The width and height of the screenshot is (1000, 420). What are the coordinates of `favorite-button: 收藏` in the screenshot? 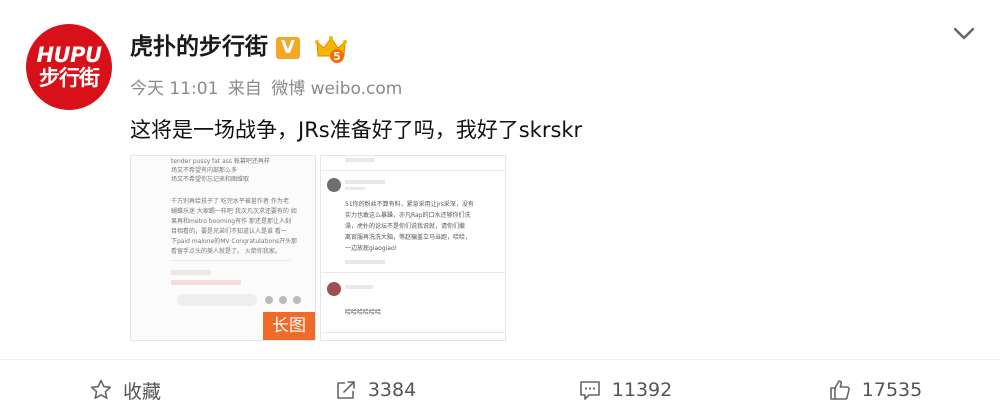 It's located at (125, 390).